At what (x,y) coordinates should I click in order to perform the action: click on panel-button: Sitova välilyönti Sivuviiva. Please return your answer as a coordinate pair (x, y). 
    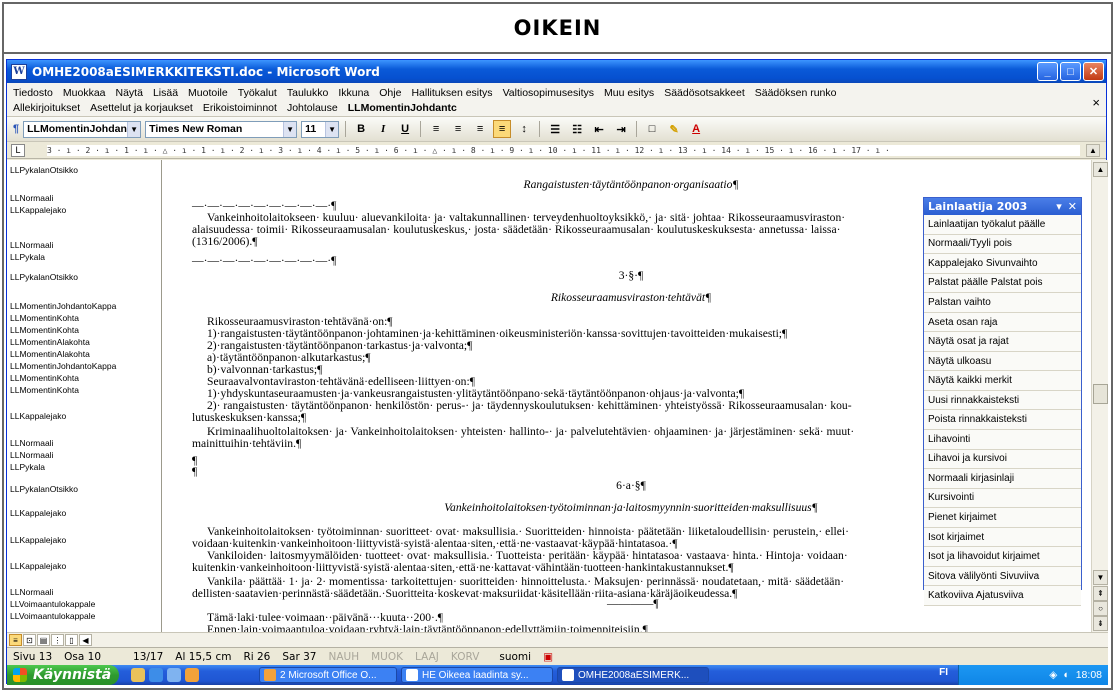
    Looking at the image, I should click on (1002, 576).